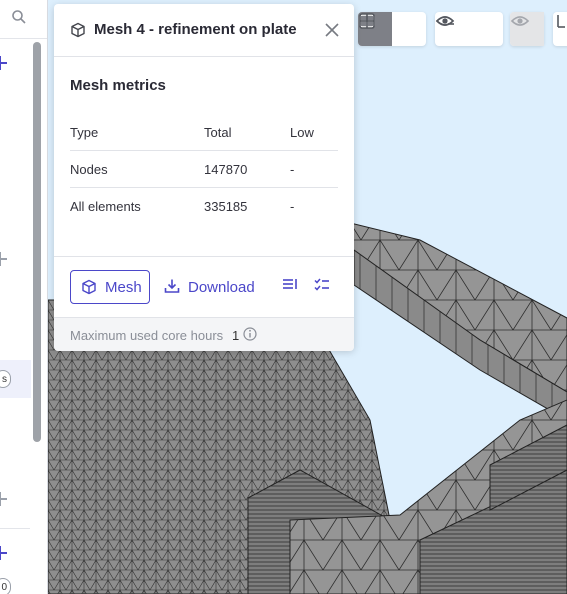  I want to click on mesh-button: Mesh, so click(110, 287).